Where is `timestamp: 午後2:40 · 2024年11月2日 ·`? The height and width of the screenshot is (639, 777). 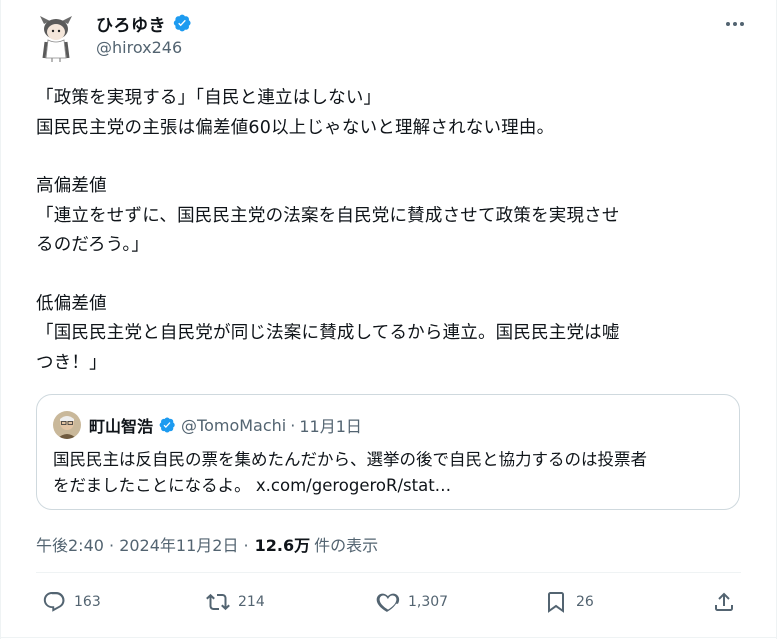
timestamp: 午後2:40 · 2024年11月2日 · is located at coordinates (142, 544).